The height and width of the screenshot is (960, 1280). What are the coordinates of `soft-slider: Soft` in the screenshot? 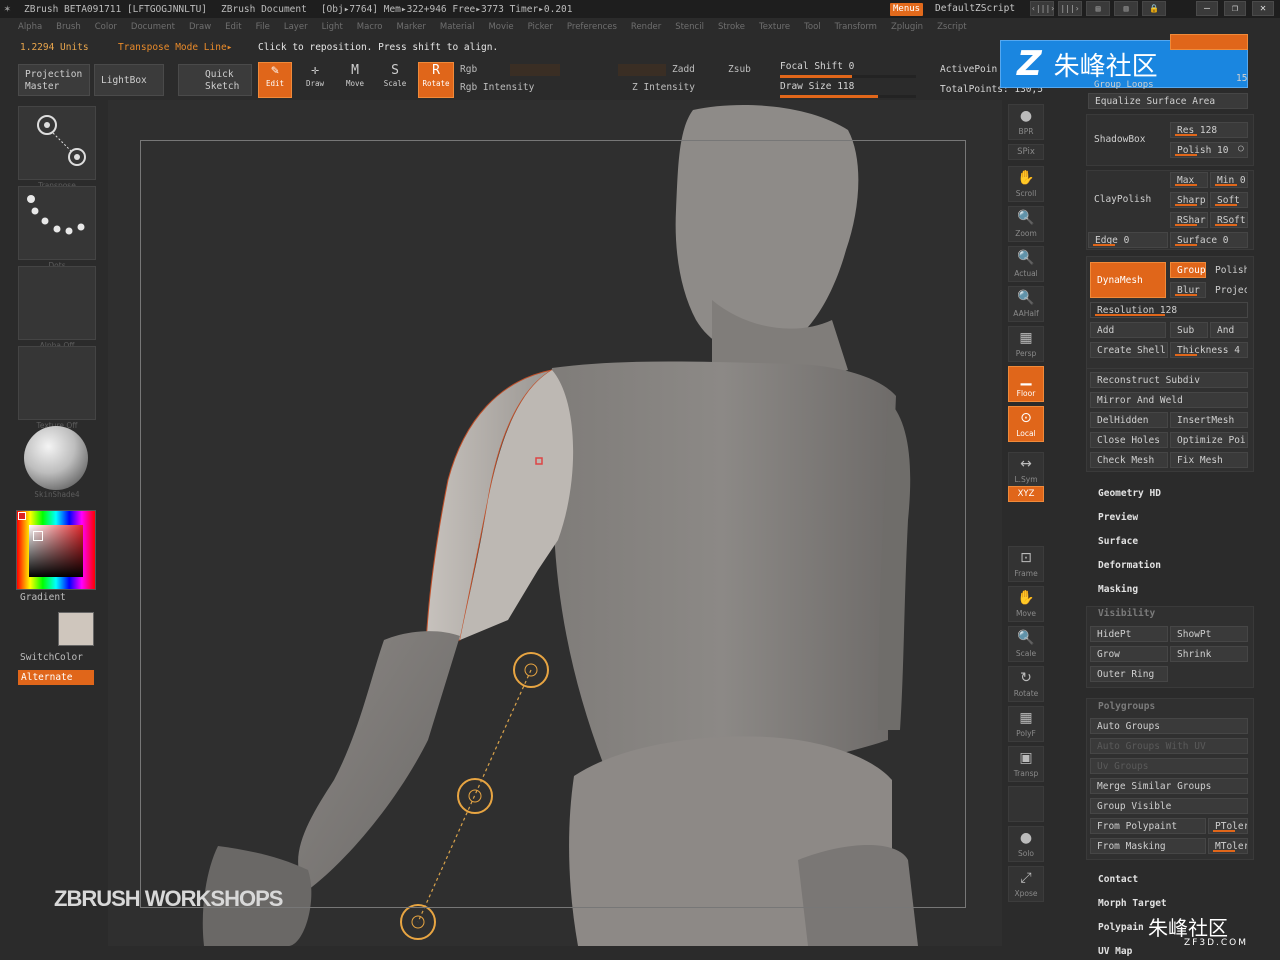 It's located at (1229, 200).